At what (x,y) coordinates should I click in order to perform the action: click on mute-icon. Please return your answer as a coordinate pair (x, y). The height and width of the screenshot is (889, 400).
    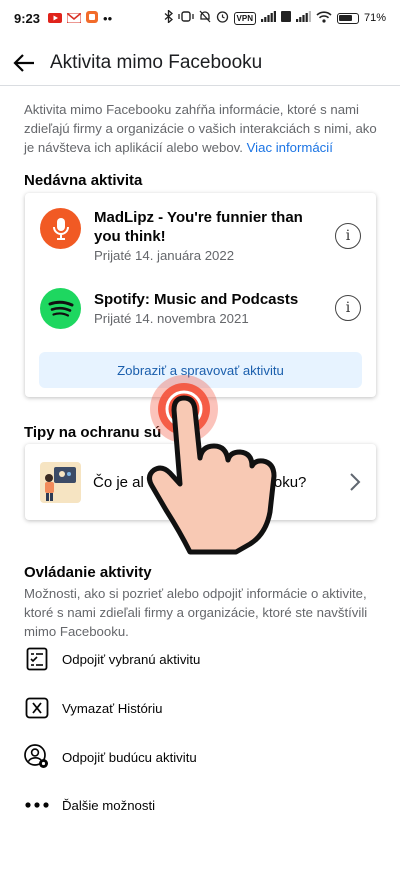
    Looking at the image, I should click on (205, 18).